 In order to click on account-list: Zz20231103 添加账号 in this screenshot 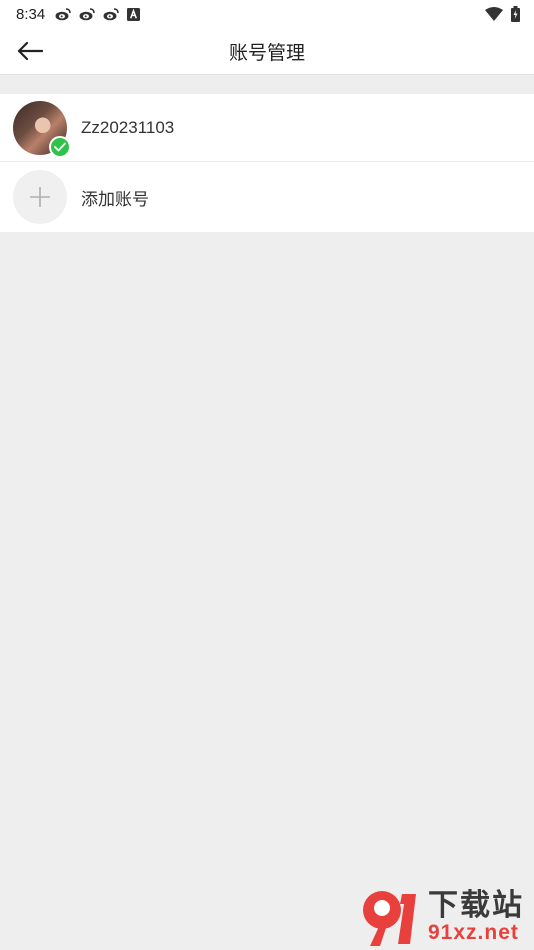, I will do `click(267, 163)`.